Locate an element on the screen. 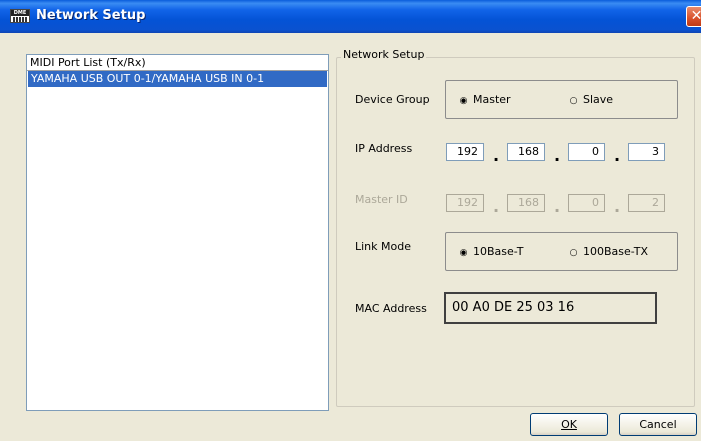  radio-10base-t: ◉ 10Base-T is located at coordinates (491, 252).